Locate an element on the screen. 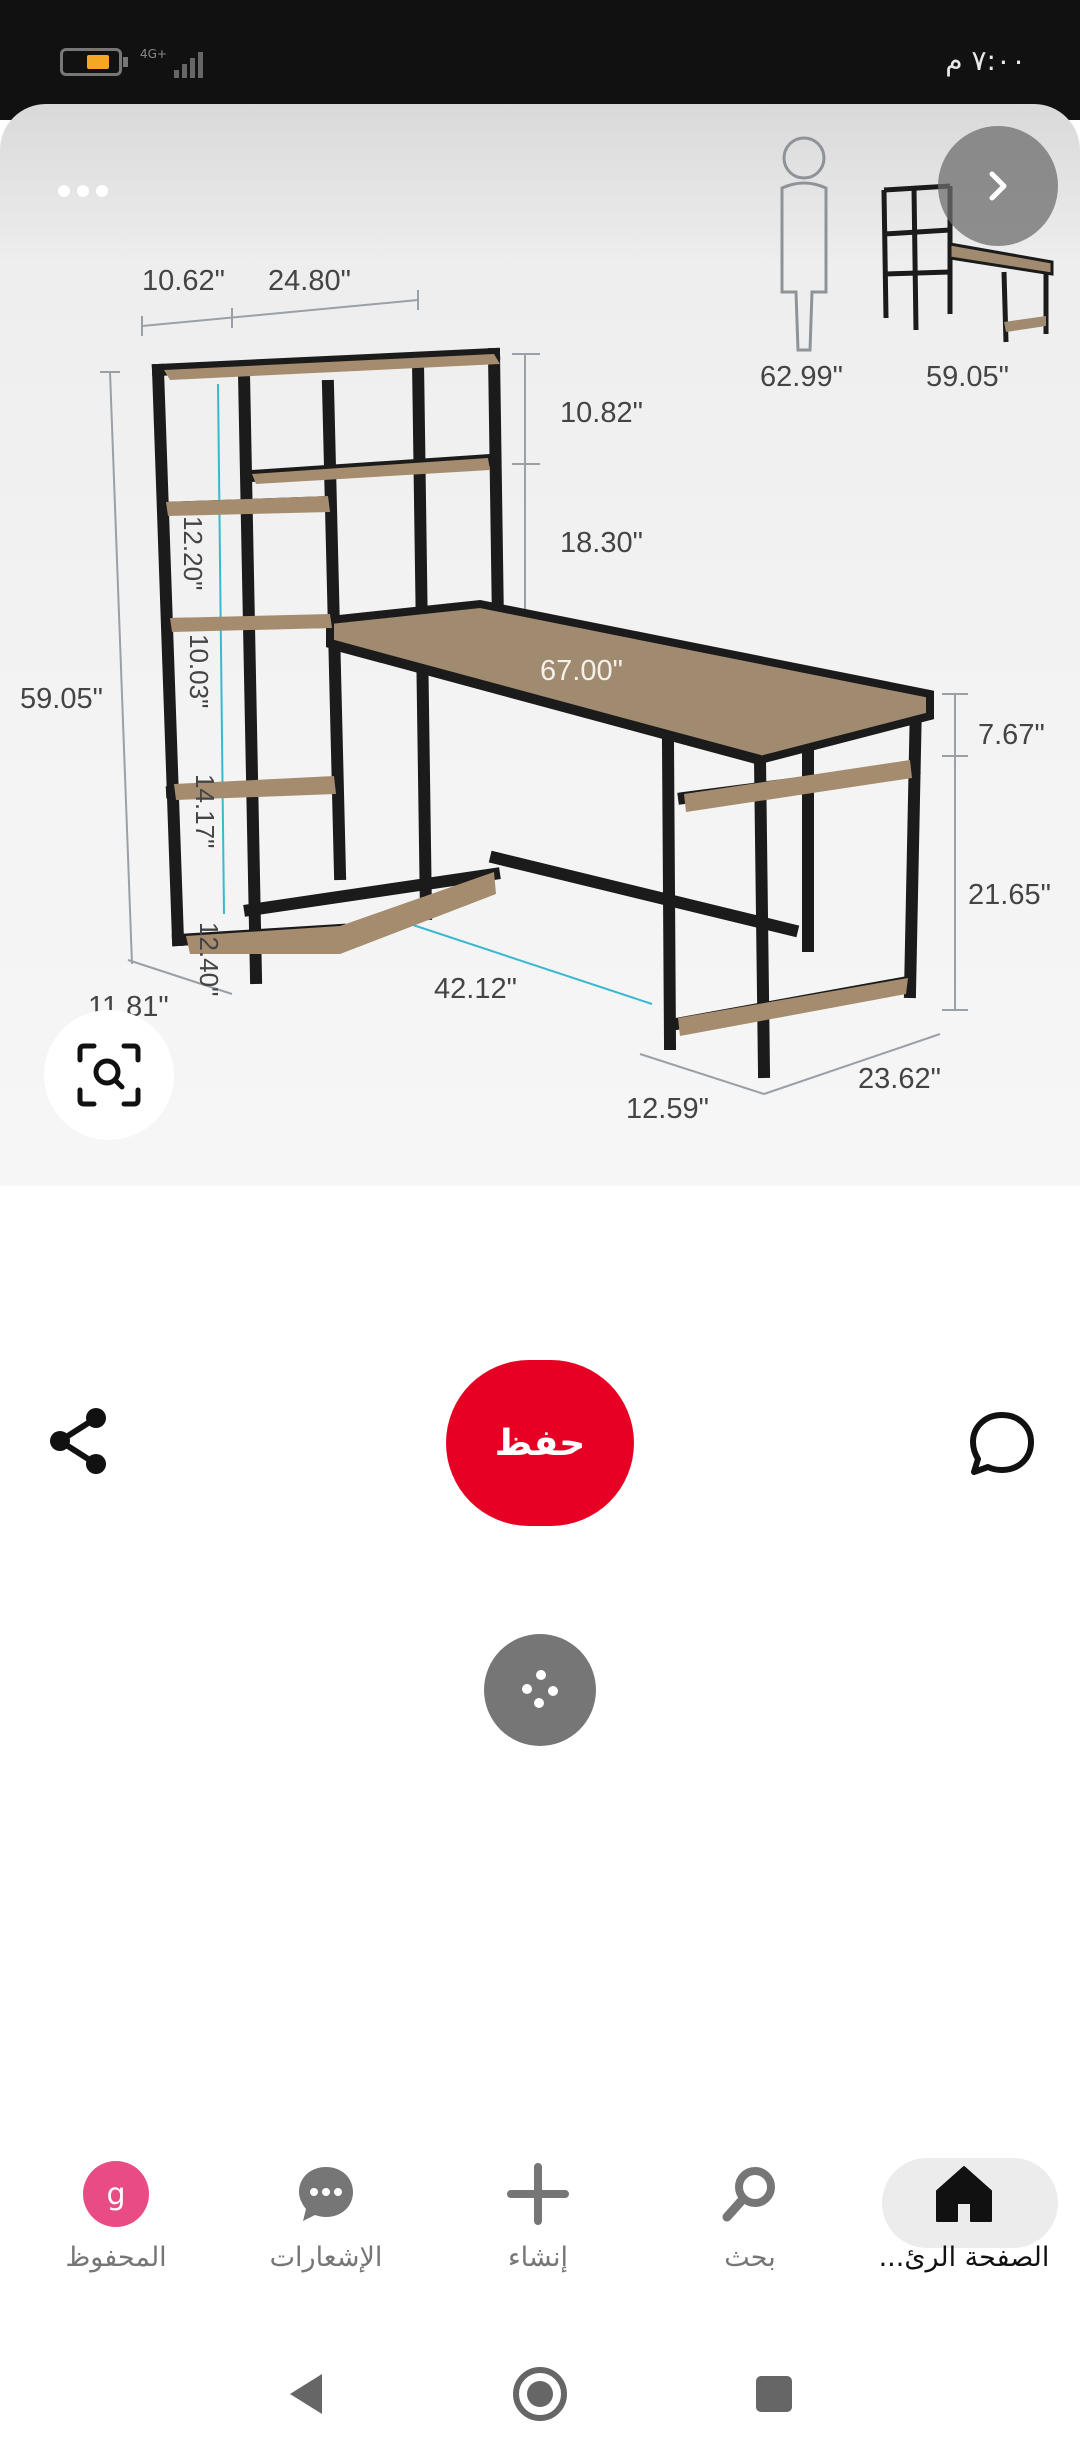  system-home-button is located at coordinates (540, 2394).